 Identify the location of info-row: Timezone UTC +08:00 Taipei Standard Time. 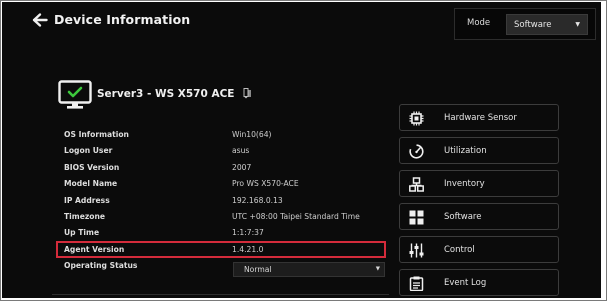
(225, 217).